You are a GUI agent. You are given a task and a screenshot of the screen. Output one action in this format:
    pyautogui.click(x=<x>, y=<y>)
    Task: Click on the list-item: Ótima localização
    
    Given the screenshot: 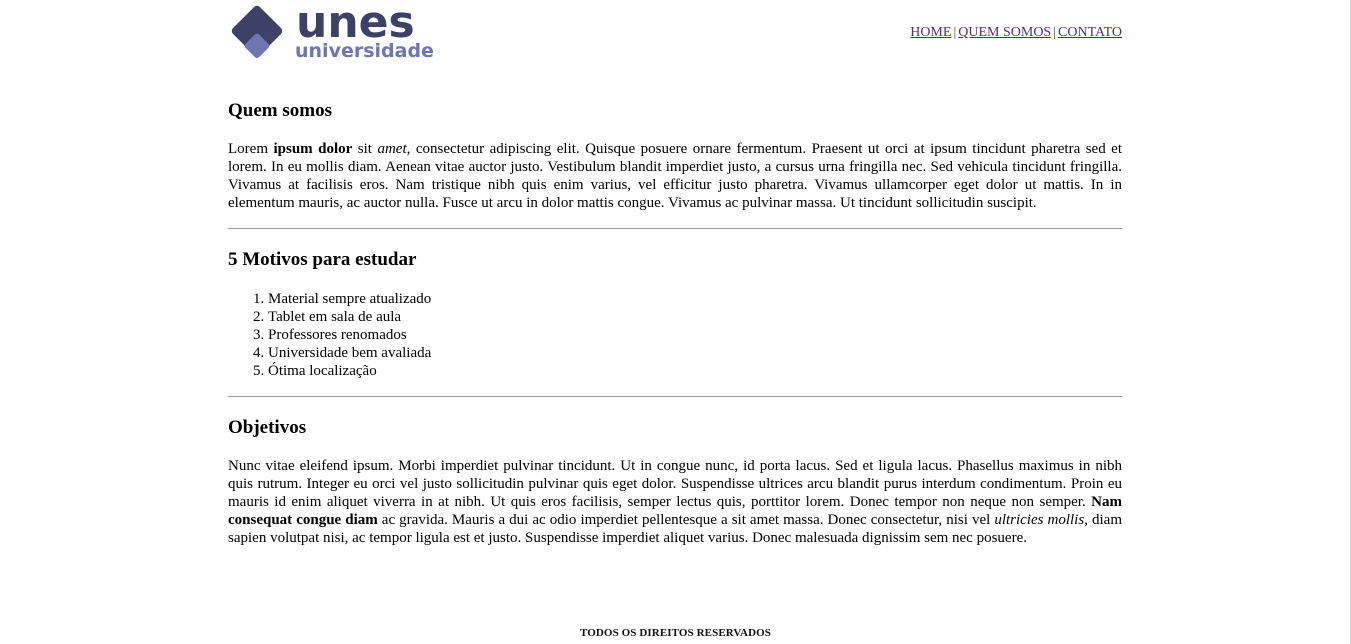 What is the action you would take?
    pyautogui.click(x=695, y=371)
    